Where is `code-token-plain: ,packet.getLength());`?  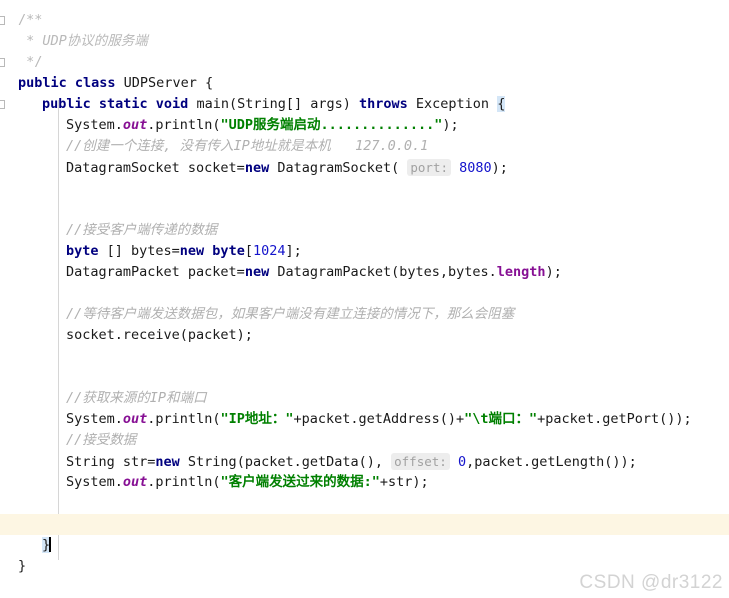 code-token-plain: ,packet.getLength()); is located at coordinates (551, 462).